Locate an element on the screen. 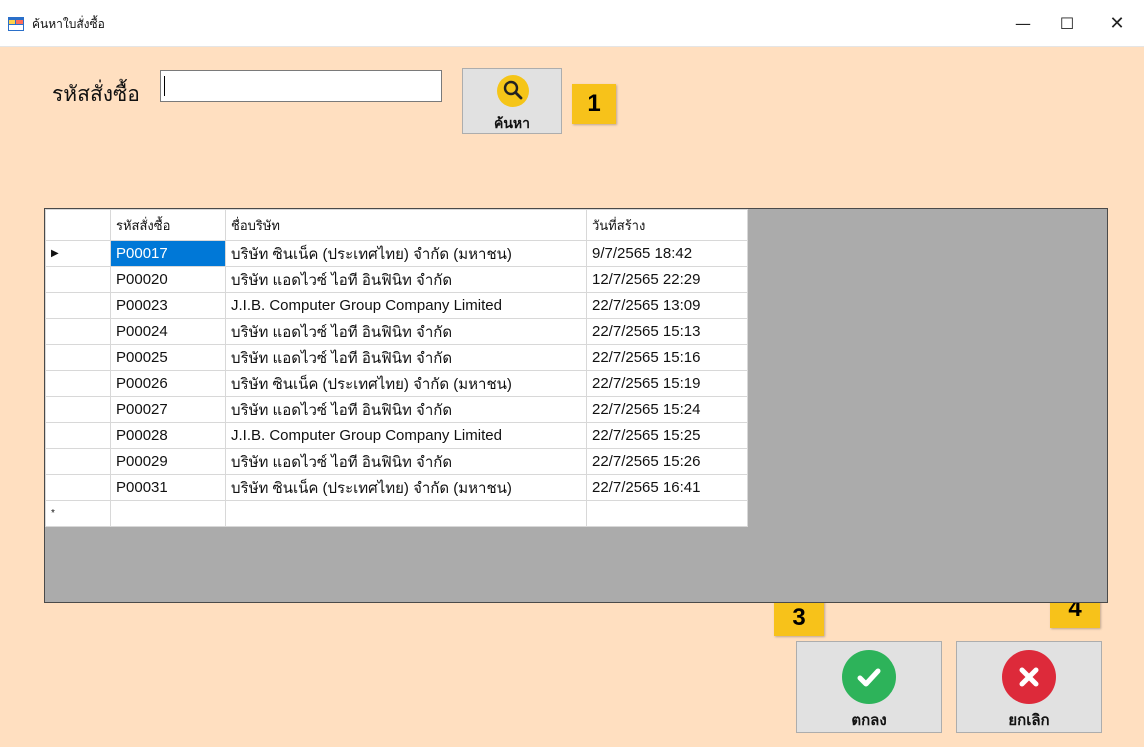  window-title: ค้นหาใบสั่งซื้อ is located at coordinates (68, 24).